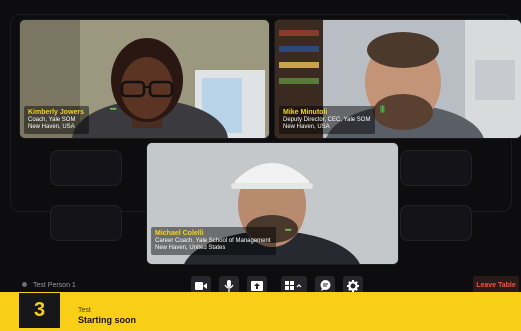 Image resolution: width=521 pixels, height=331 pixels. What do you see at coordinates (353, 285) in the screenshot?
I see `gear-icon` at bounding box center [353, 285].